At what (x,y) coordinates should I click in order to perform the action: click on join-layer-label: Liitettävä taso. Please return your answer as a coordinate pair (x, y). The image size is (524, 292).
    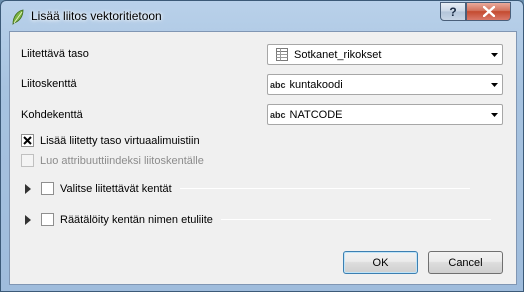
    Looking at the image, I should click on (55, 54).